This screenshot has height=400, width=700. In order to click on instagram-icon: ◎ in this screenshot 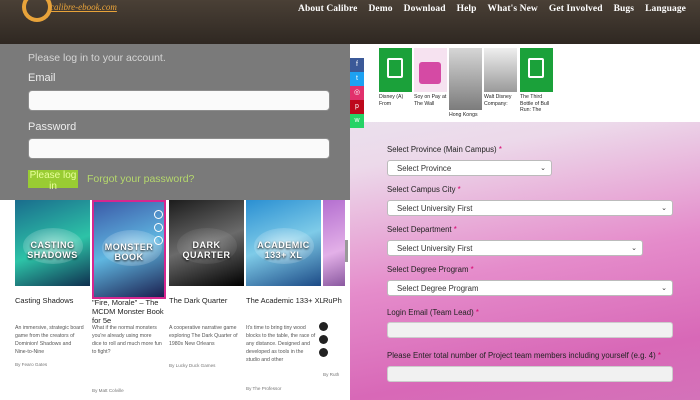, I will do `click(357, 93)`.